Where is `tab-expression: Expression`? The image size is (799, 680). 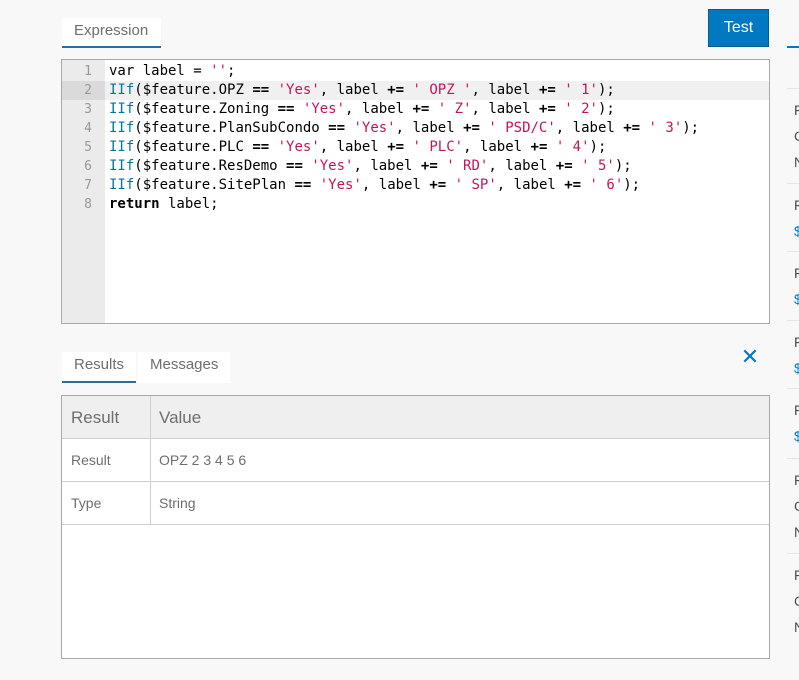
tab-expression: Expression is located at coordinates (111, 33).